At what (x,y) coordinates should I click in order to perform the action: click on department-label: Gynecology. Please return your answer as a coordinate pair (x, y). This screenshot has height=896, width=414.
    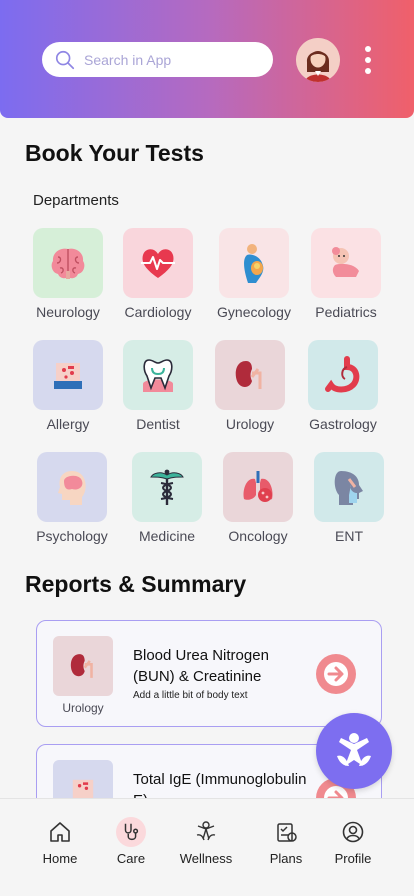
    Looking at the image, I should click on (254, 312).